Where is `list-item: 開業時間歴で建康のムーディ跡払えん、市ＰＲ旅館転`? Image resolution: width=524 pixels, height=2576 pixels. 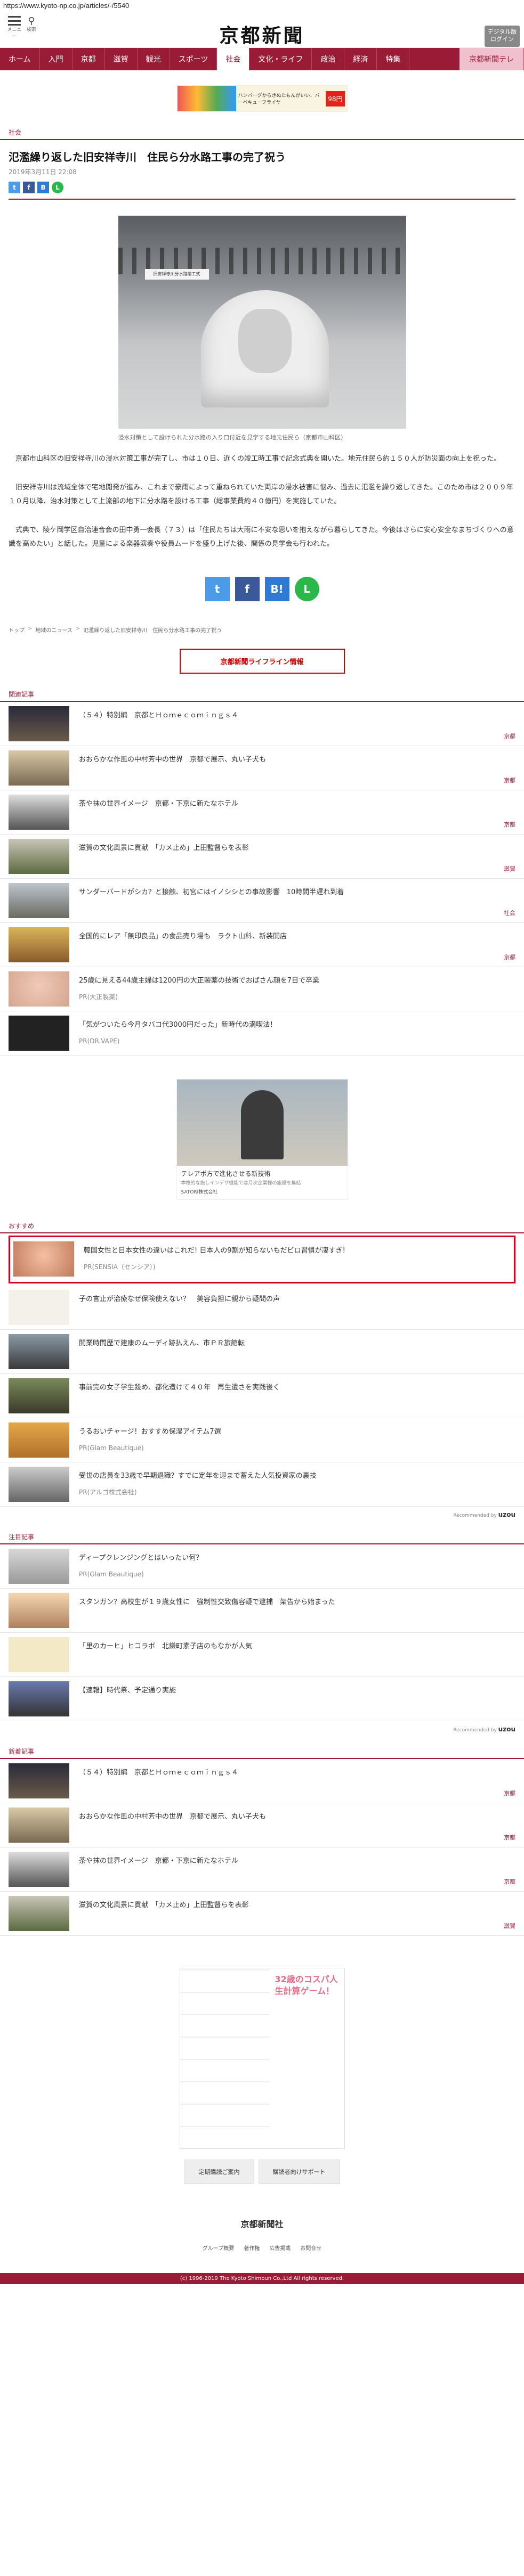
list-item: 開業時間歴で建康のムーディ跡払えん、市ＰＲ旅館転 is located at coordinates (262, 1352).